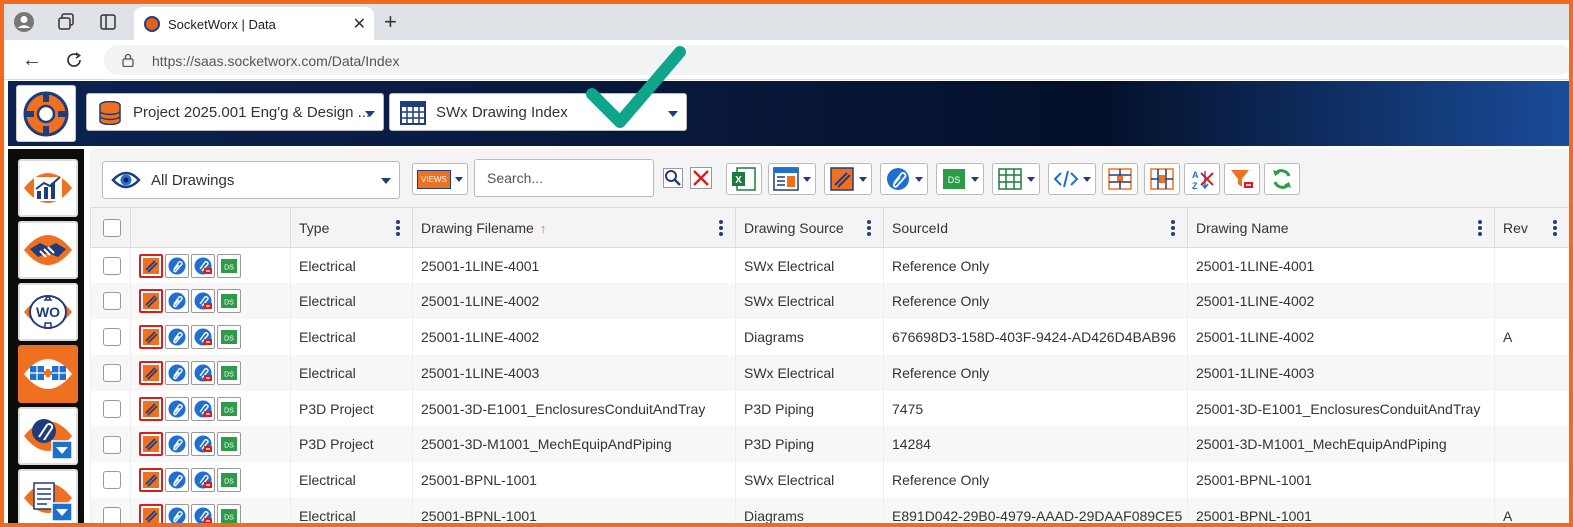 The image size is (1573, 527). I want to click on back-arrow-icon: ←, so click(32, 60).